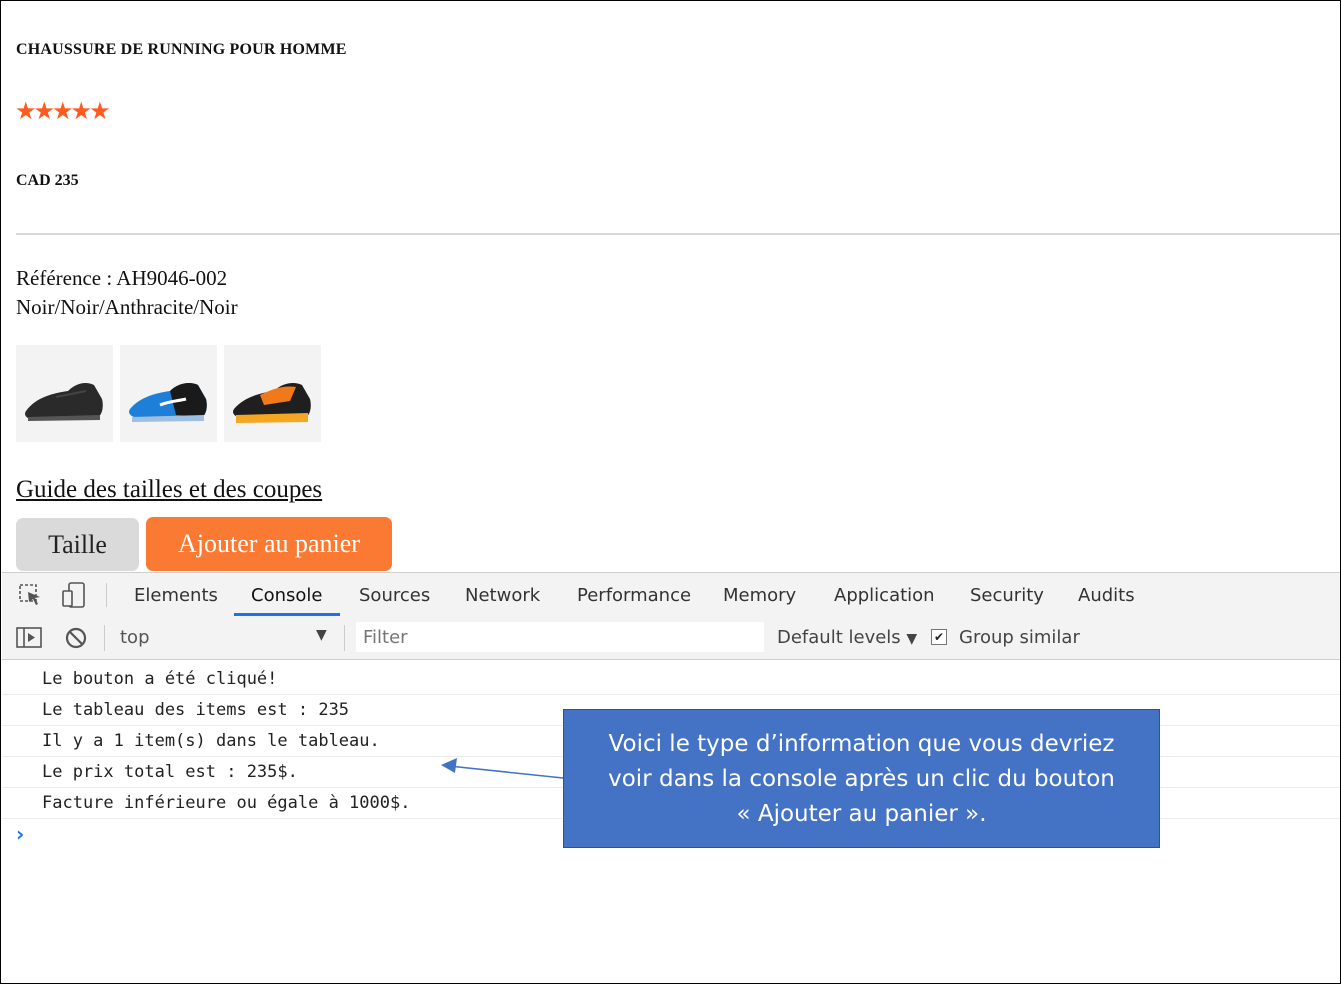  What do you see at coordinates (77, 544) in the screenshot?
I see `size-button: Taille` at bounding box center [77, 544].